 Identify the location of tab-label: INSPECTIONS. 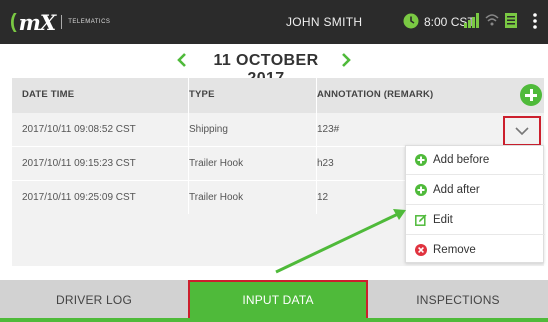
(458, 300).